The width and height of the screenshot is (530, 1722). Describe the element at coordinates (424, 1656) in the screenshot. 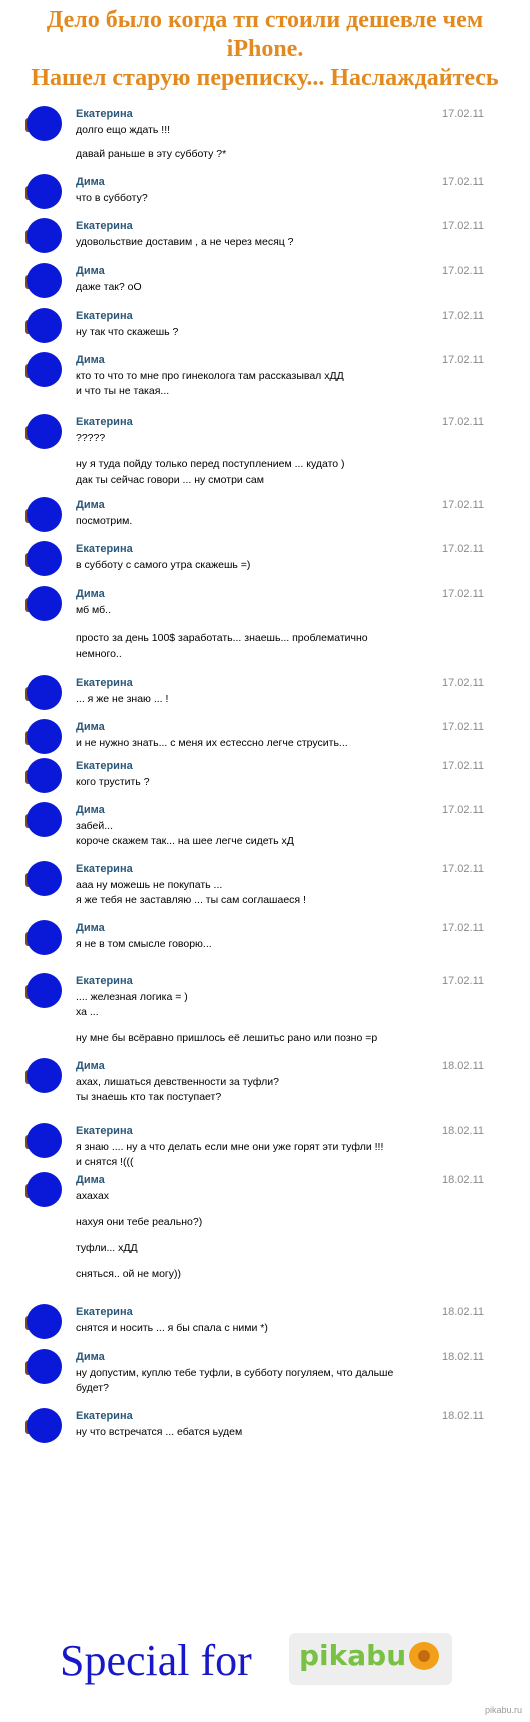

I see `cookie-icon` at that location.